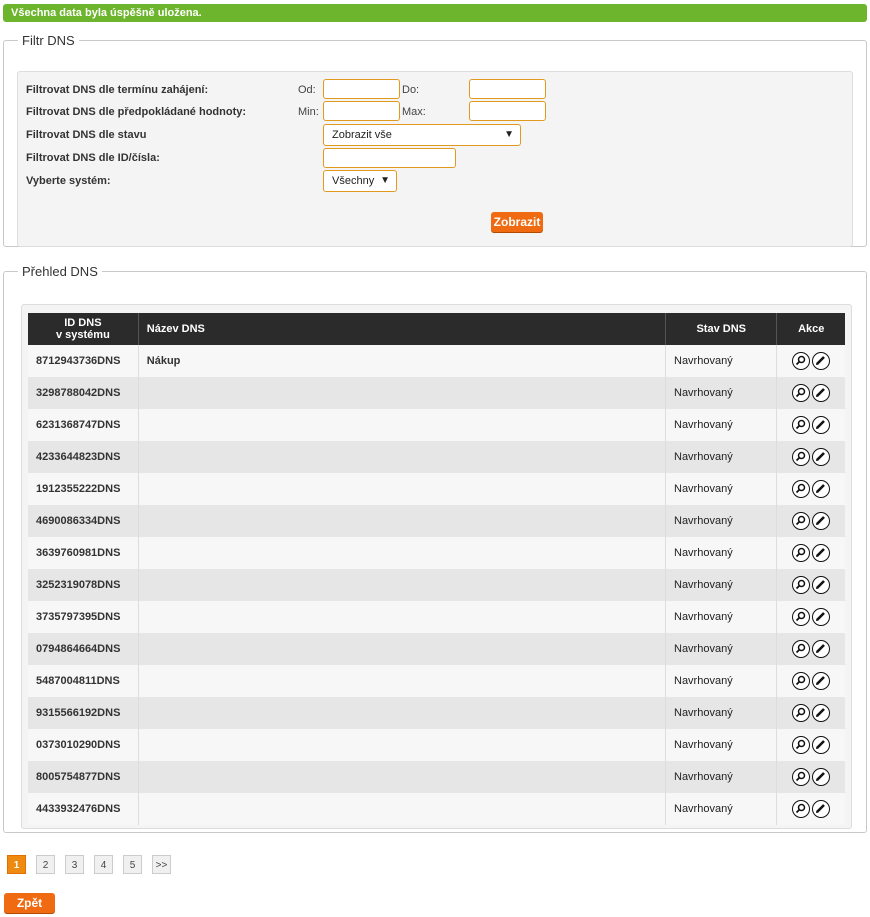 This screenshot has height=917, width=870. I want to click on cell-id: 0794864664DNS, so click(83, 649).